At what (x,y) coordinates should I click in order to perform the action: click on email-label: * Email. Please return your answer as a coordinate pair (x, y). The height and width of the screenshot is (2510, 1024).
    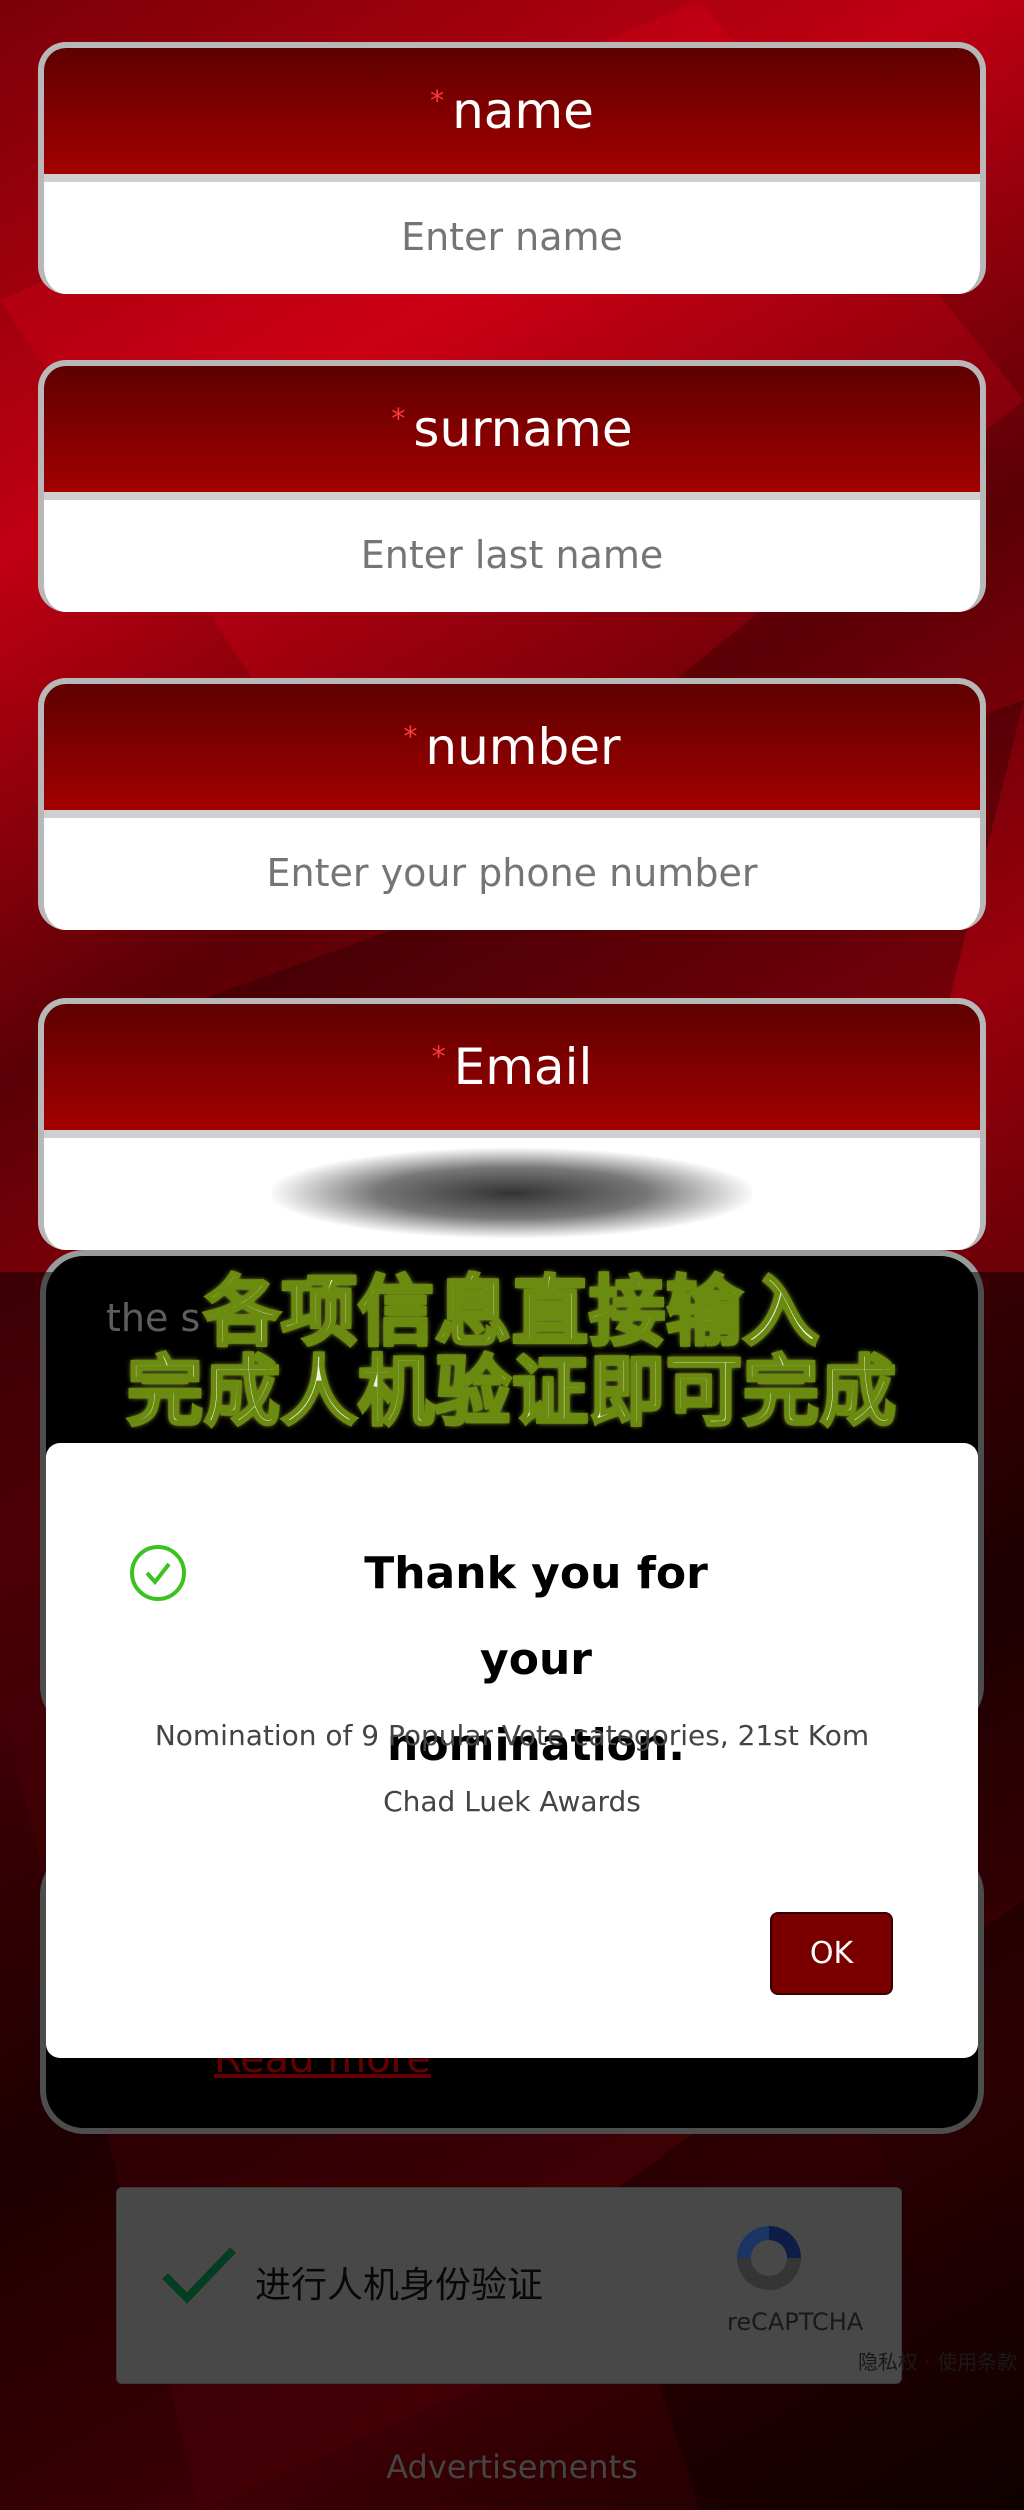
    Looking at the image, I should click on (512, 1071).